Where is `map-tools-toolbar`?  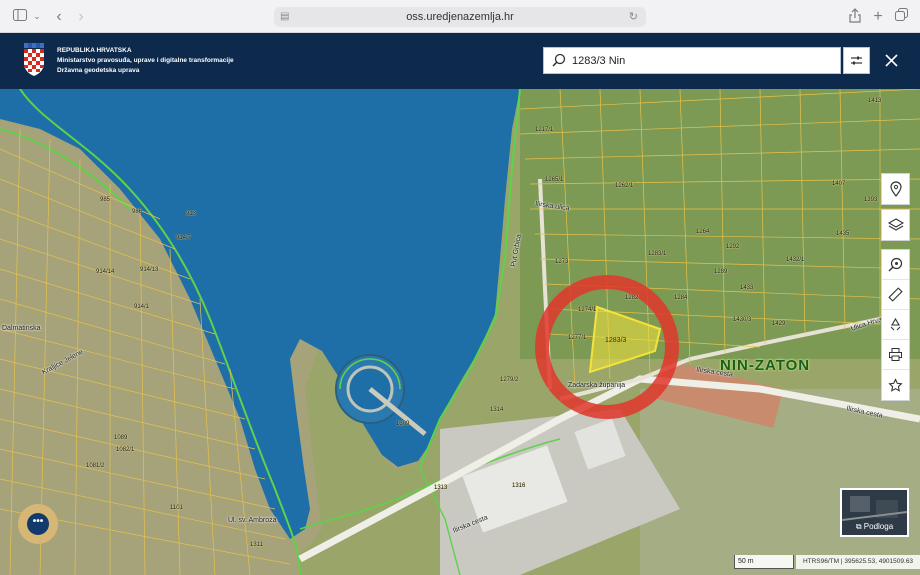 map-tools-toolbar is located at coordinates (895, 325).